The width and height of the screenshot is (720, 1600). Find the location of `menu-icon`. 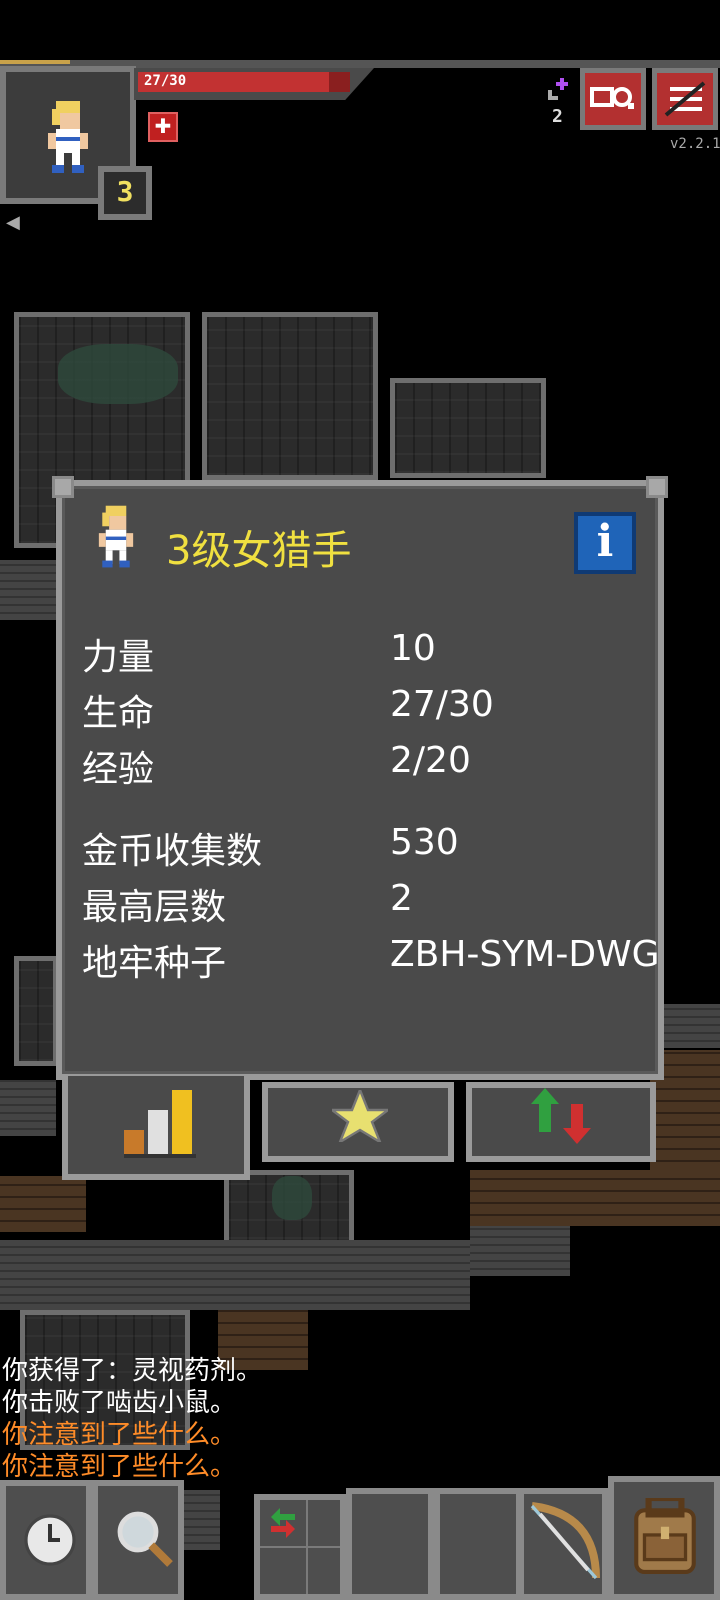

menu-icon is located at coordinates (685, 99).